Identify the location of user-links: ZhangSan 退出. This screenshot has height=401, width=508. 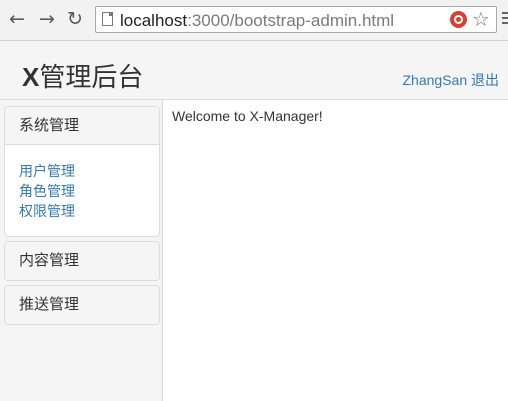
(451, 80).